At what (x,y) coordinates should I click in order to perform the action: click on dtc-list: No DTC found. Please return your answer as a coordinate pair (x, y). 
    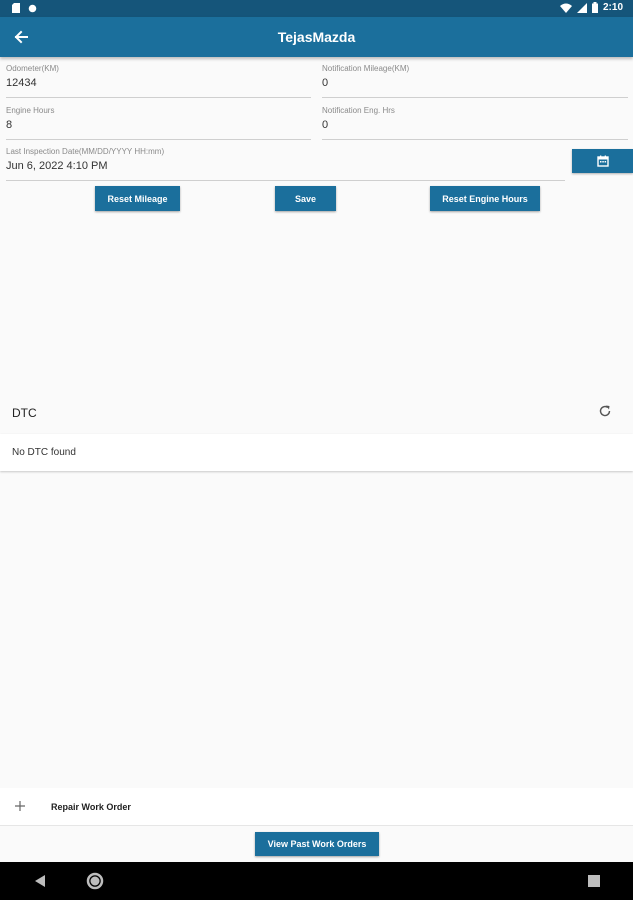
    Looking at the image, I should click on (316, 452).